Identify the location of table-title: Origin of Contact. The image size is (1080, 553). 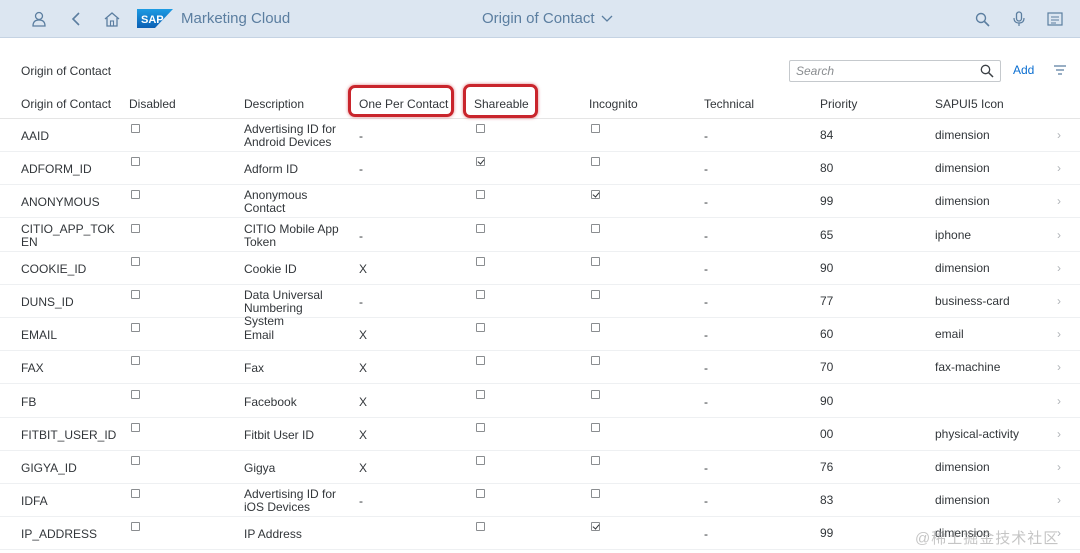
(66, 71).